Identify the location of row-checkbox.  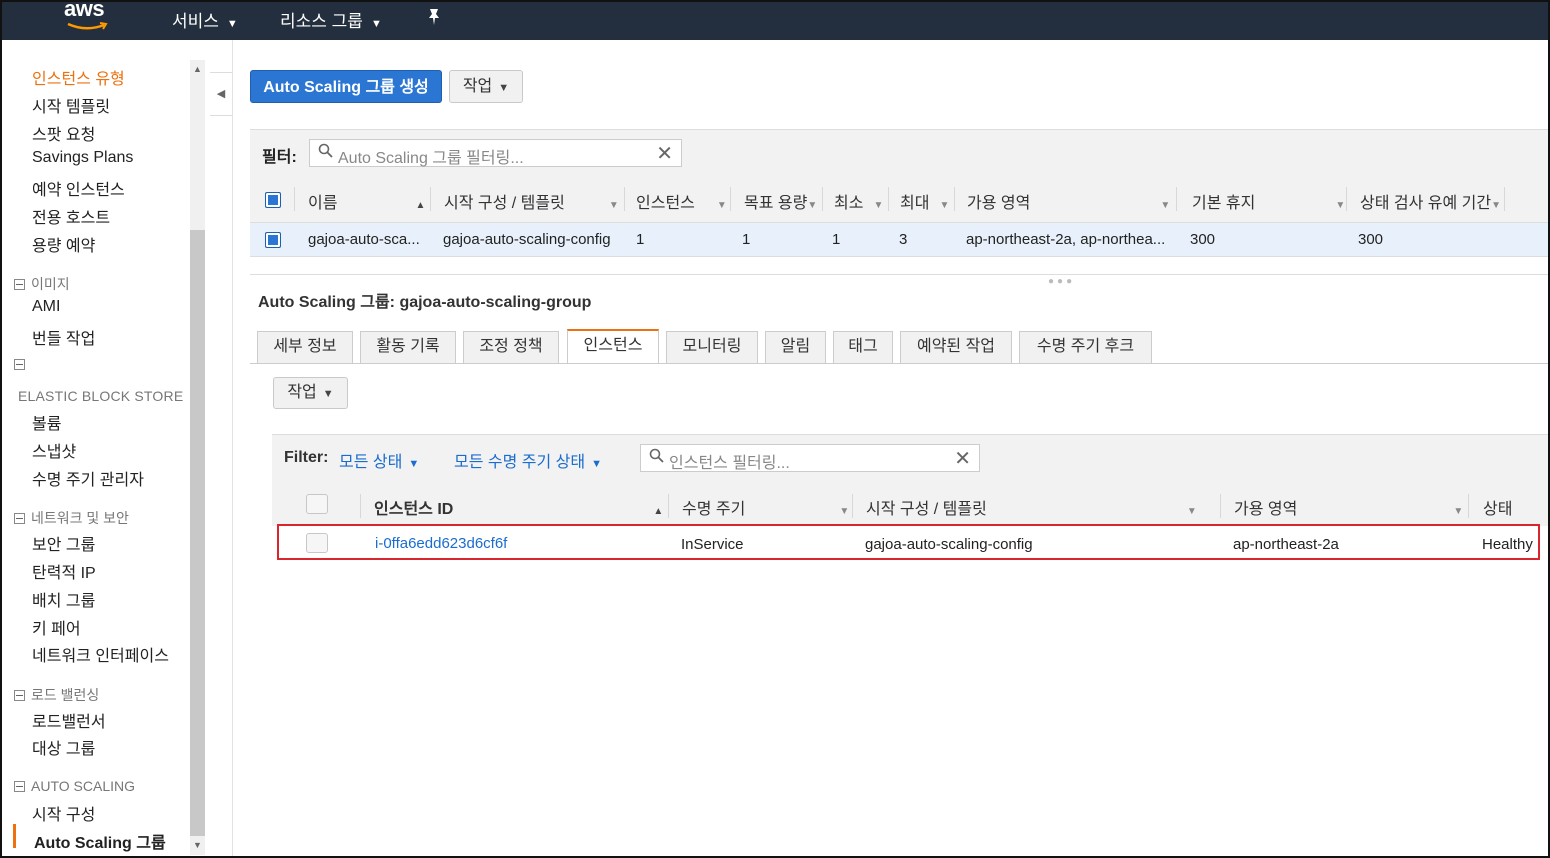
(273, 240).